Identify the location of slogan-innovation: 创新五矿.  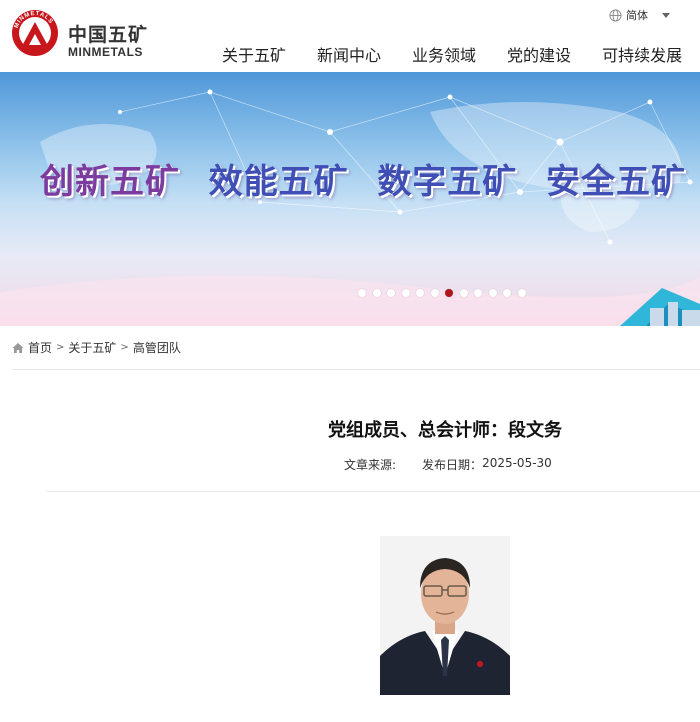
(110, 182).